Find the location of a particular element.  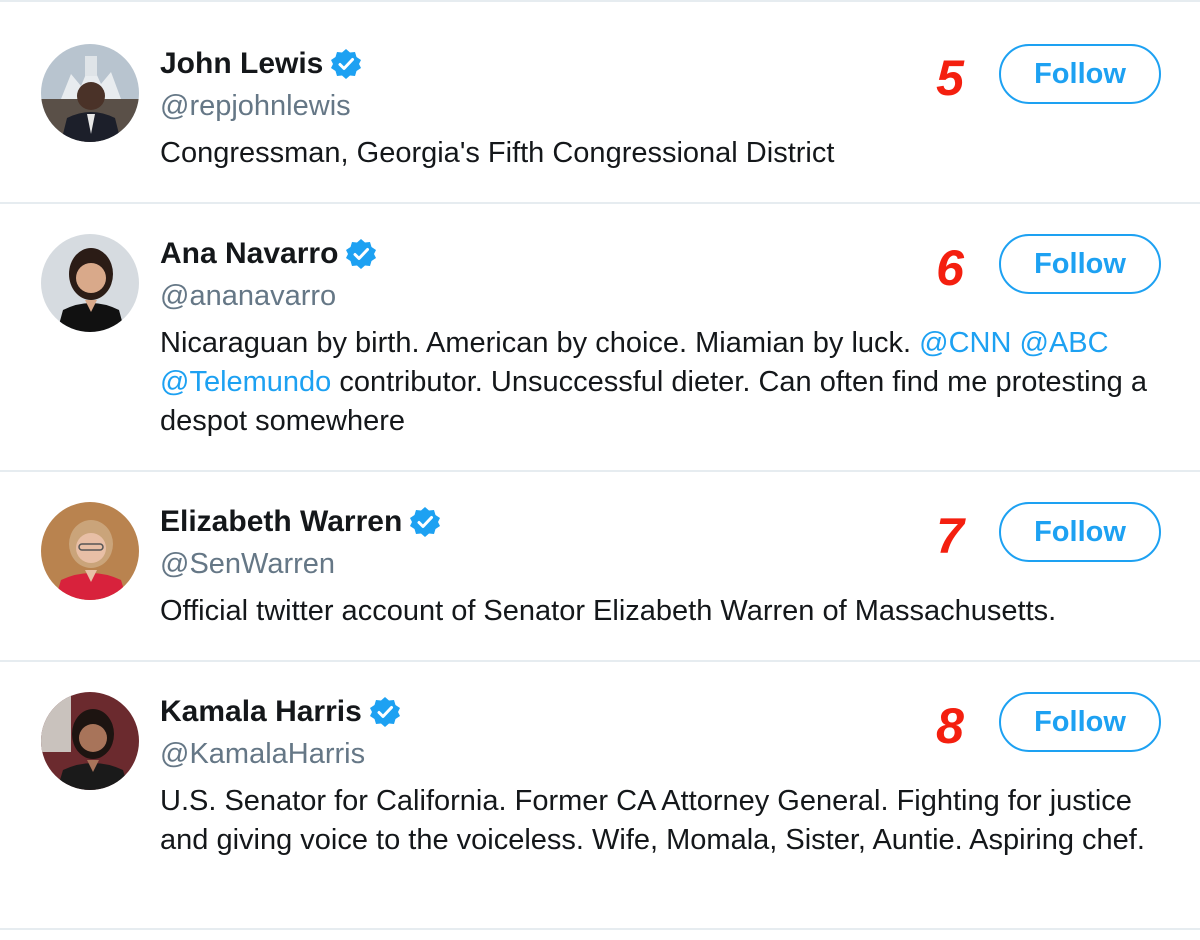

rank-number: 8 is located at coordinates (950, 726).